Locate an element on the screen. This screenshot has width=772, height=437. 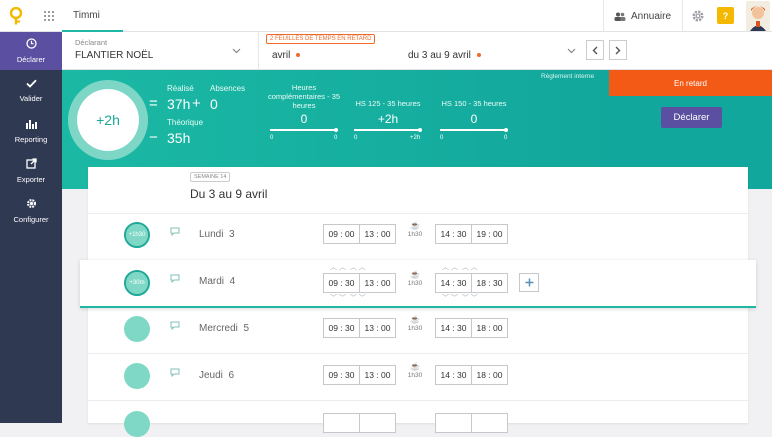
day-label: Lundi 3 is located at coordinates (217, 234).